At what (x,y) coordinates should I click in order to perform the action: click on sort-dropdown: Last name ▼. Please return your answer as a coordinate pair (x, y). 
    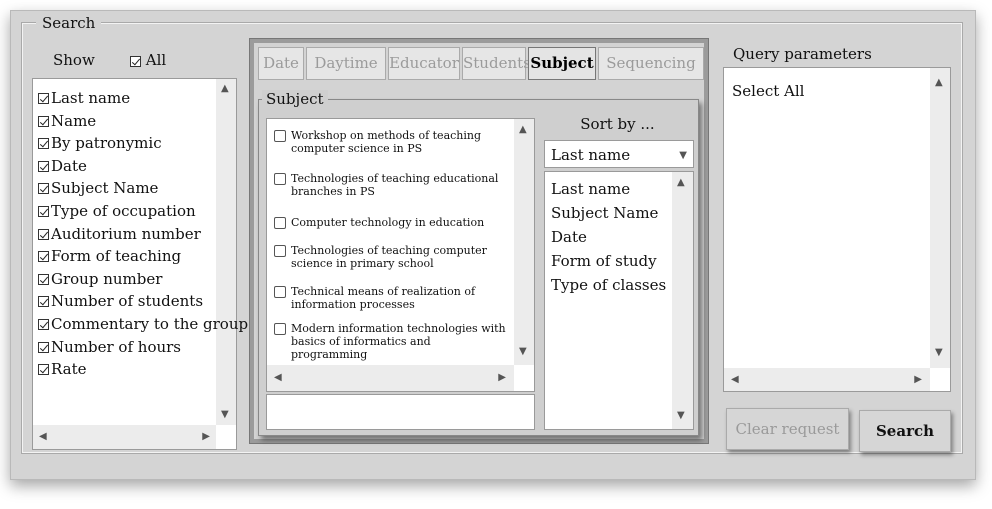
    Looking at the image, I should click on (619, 154).